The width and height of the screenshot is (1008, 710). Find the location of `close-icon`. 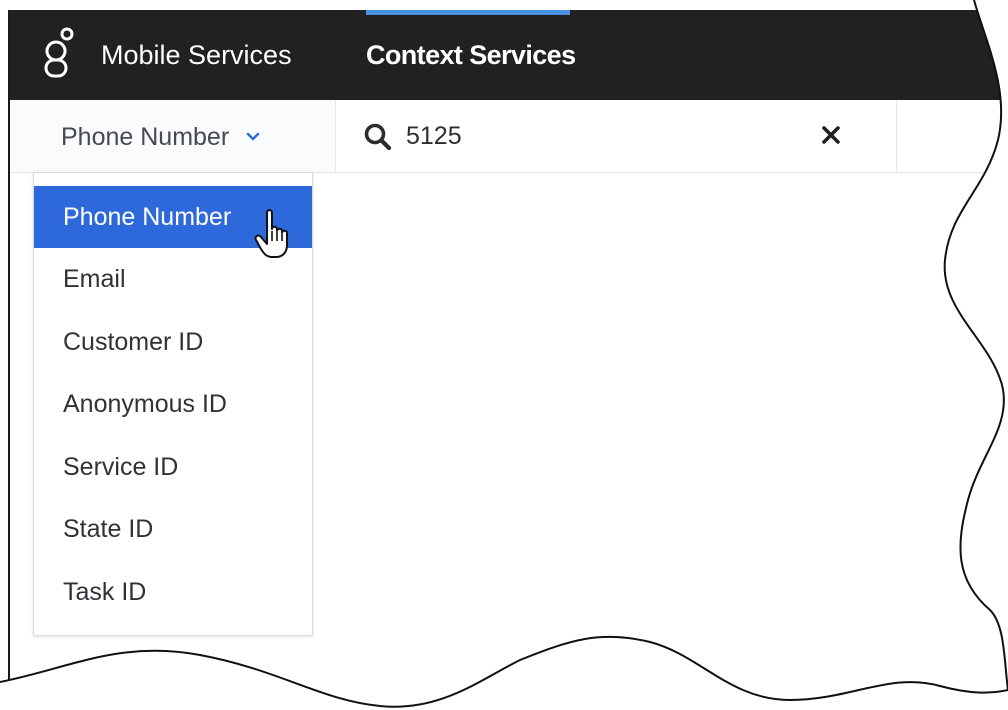

close-icon is located at coordinates (831, 135).